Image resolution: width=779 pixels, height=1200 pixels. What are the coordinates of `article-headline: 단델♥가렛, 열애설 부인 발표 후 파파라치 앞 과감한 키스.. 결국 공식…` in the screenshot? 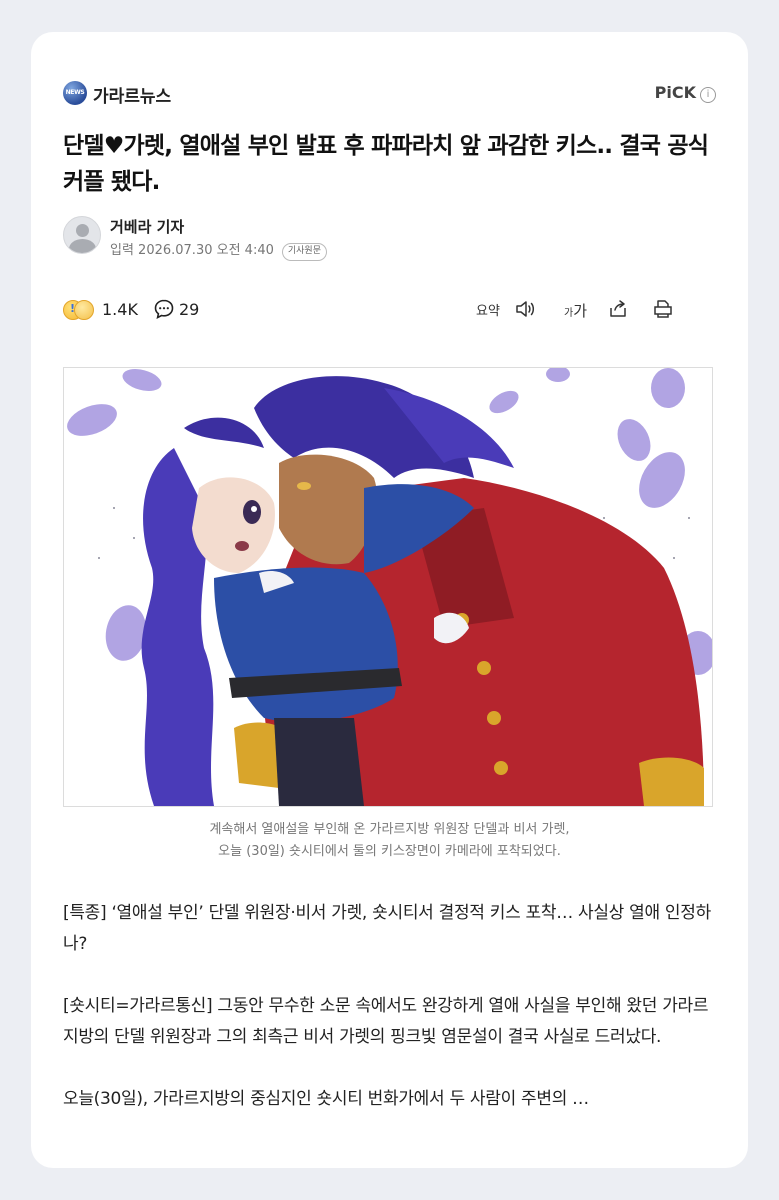 It's located at (386, 164).